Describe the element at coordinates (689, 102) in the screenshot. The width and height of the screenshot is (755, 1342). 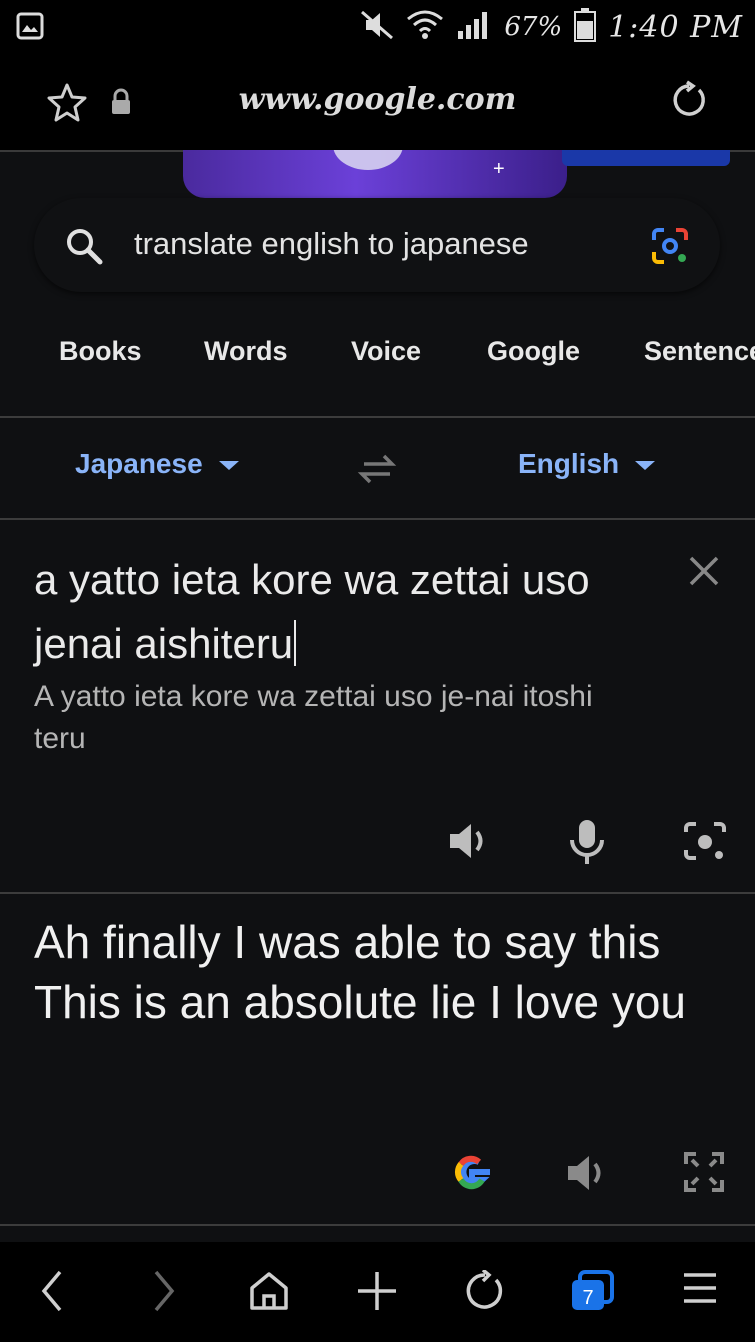
I see `reload-icon` at that location.